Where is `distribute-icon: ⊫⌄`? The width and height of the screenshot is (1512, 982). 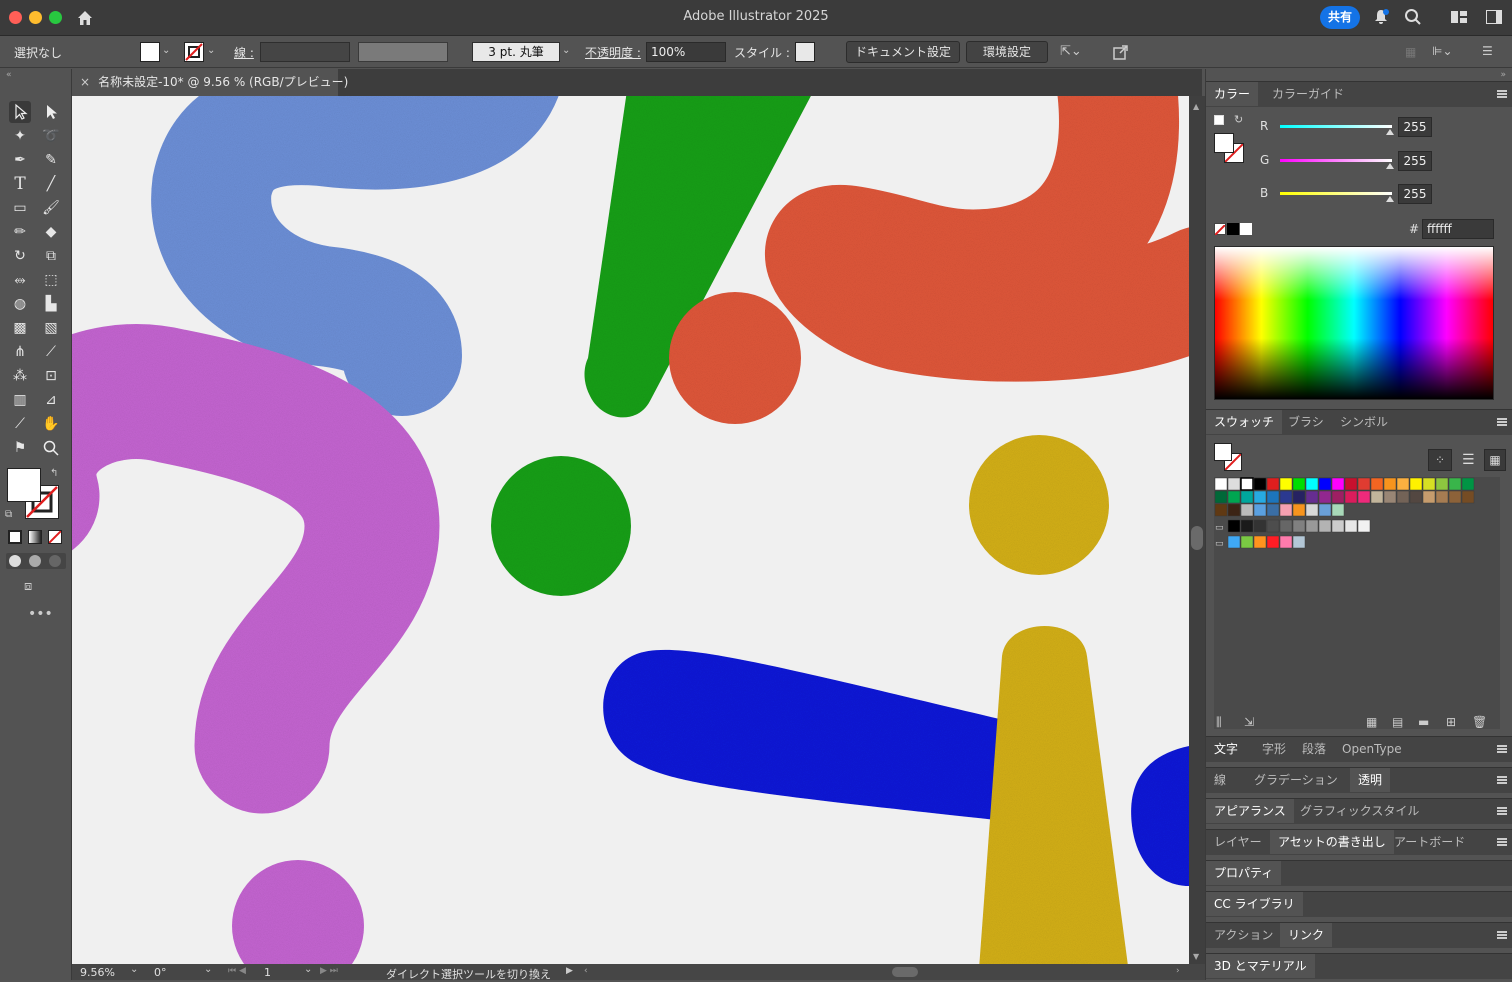
distribute-icon: ⊫⌄ is located at coordinates (1447, 52).